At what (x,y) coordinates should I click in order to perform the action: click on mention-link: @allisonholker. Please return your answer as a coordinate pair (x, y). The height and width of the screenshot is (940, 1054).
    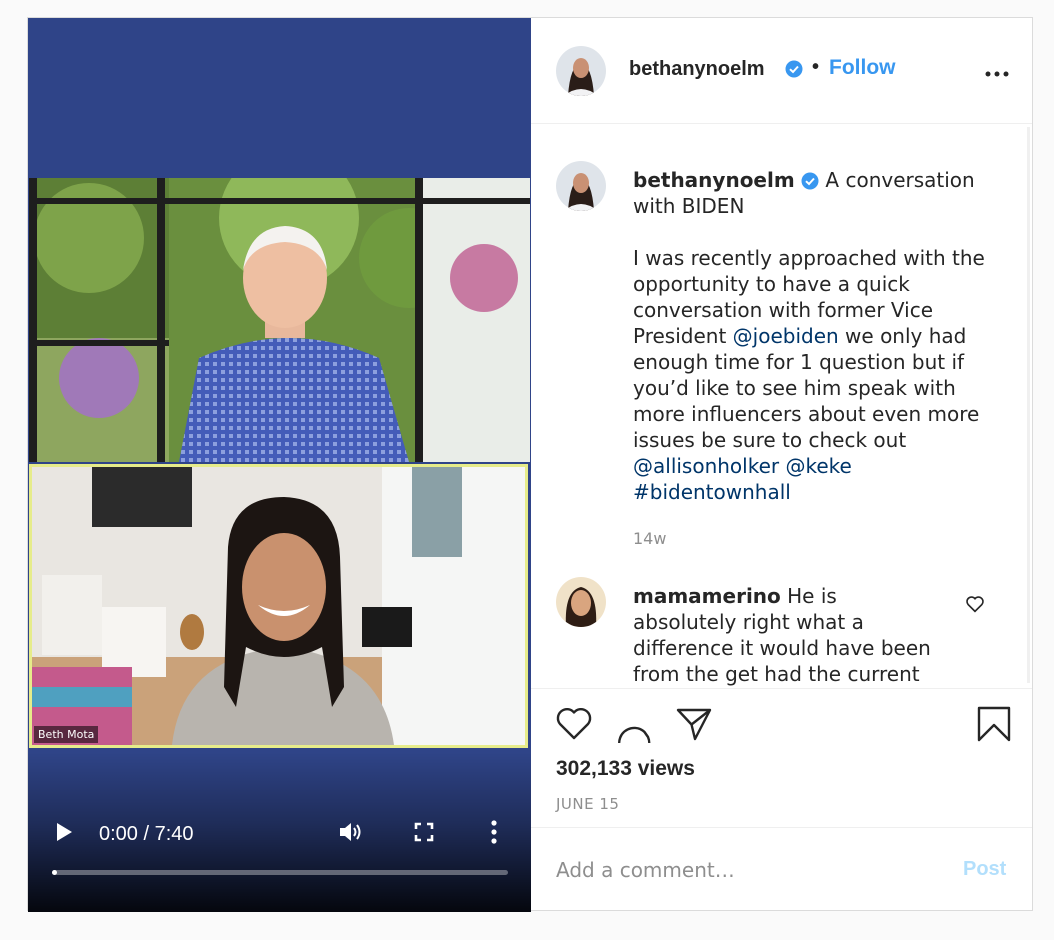
    Looking at the image, I should click on (706, 466).